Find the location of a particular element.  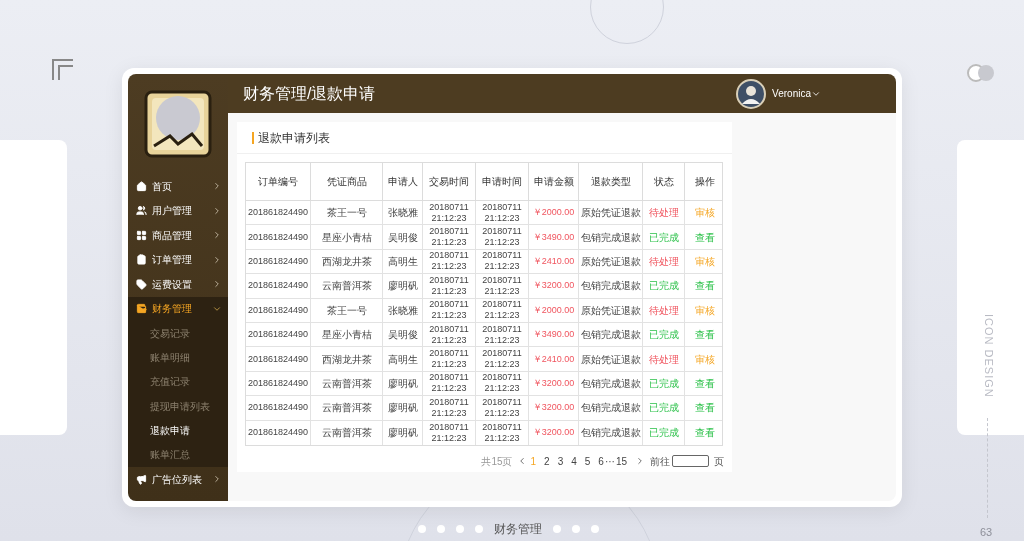

page-title: 财务管理/退款申请 is located at coordinates (310, 93).